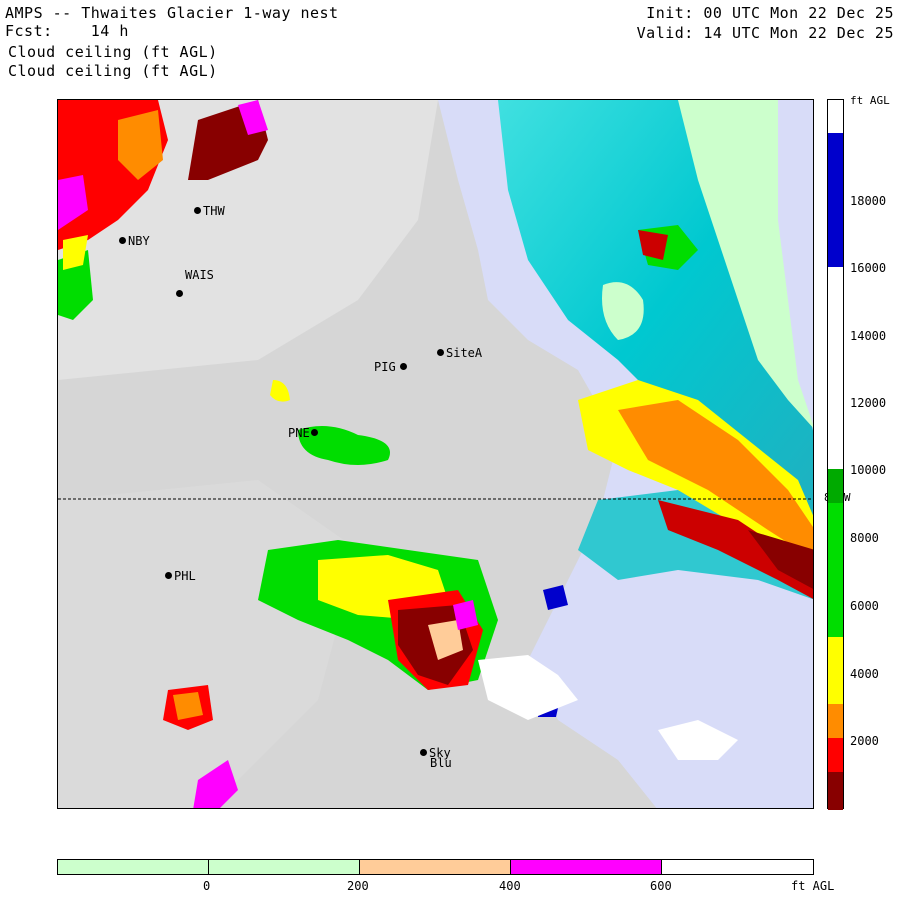 This screenshot has height=900, width=900. What do you see at coordinates (813, 886) in the screenshot?
I see `hbar-unit: ft AGL` at bounding box center [813, 886].